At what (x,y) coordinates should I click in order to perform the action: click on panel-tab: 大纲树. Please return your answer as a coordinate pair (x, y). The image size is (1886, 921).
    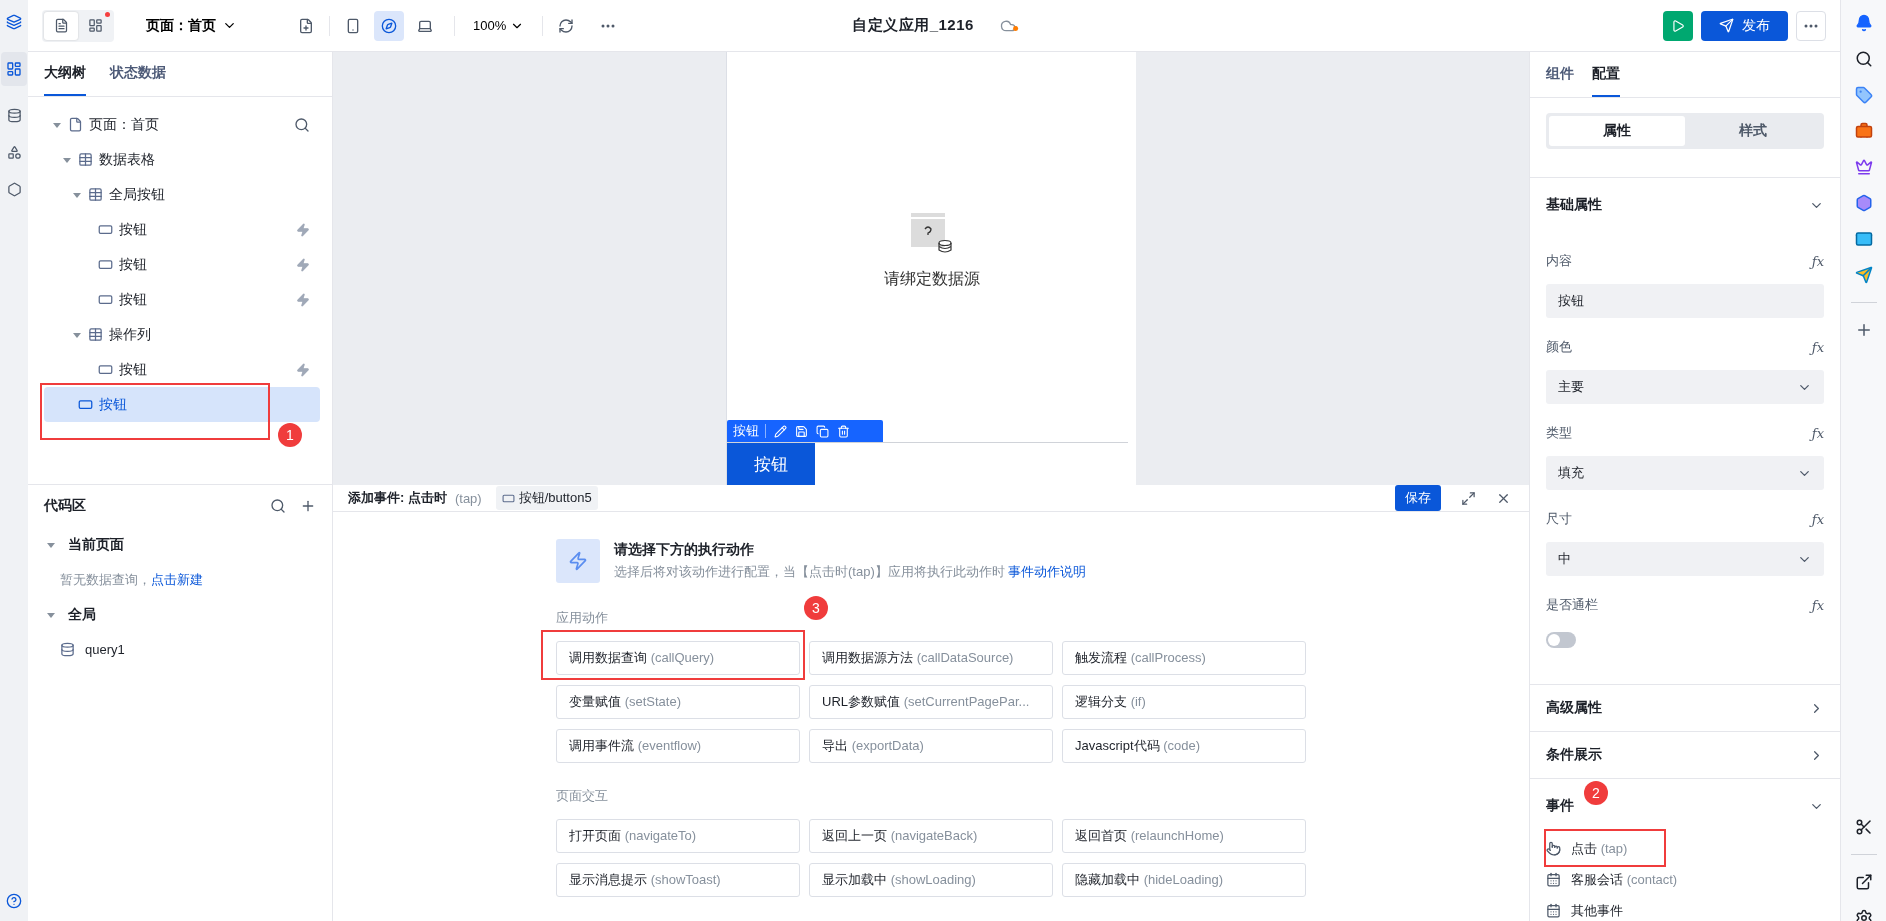
    Looking at the image, I should click on (65, 74).